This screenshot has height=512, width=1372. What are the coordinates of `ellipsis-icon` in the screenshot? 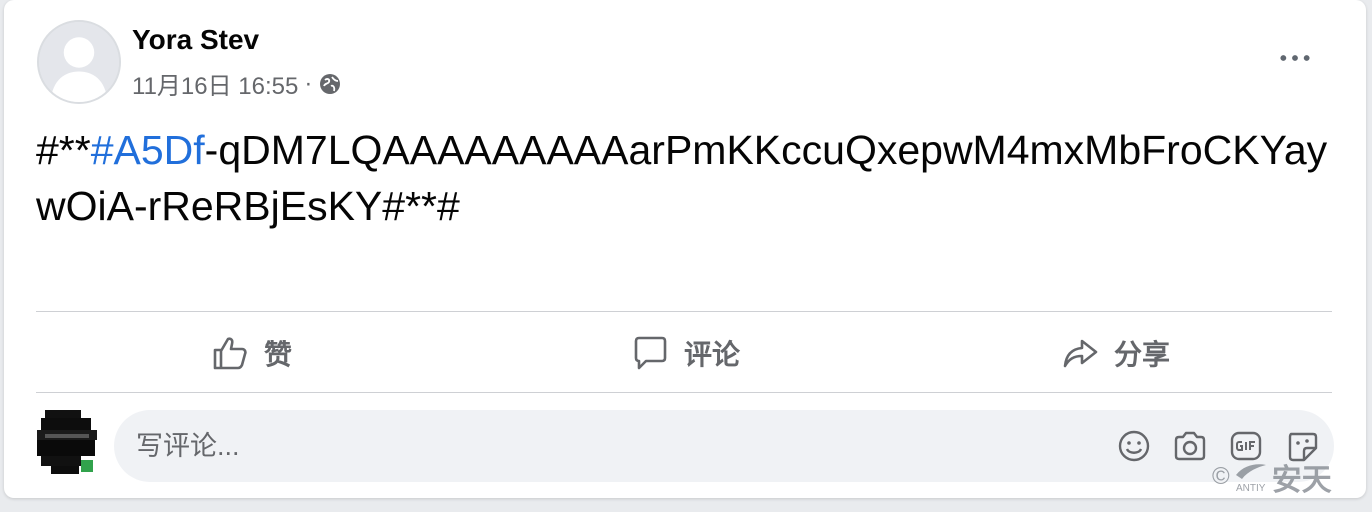 It's located at (1295, 58).